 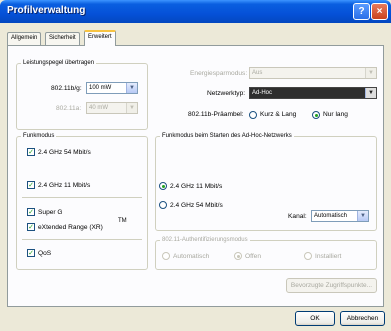 What do you see at coordinates (361, 11) in the screenshot?
I see `help-button: ?` at bounding box center [361, 11].